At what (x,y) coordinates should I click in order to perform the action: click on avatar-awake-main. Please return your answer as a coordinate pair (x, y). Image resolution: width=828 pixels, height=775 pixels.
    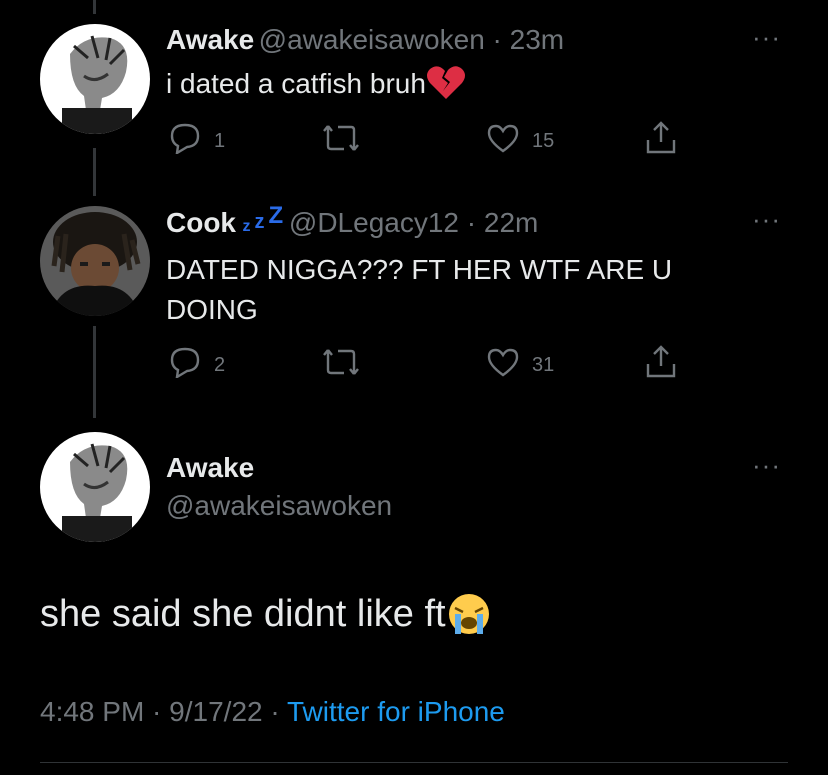
    Looking at the image, I should click on (95, 487).